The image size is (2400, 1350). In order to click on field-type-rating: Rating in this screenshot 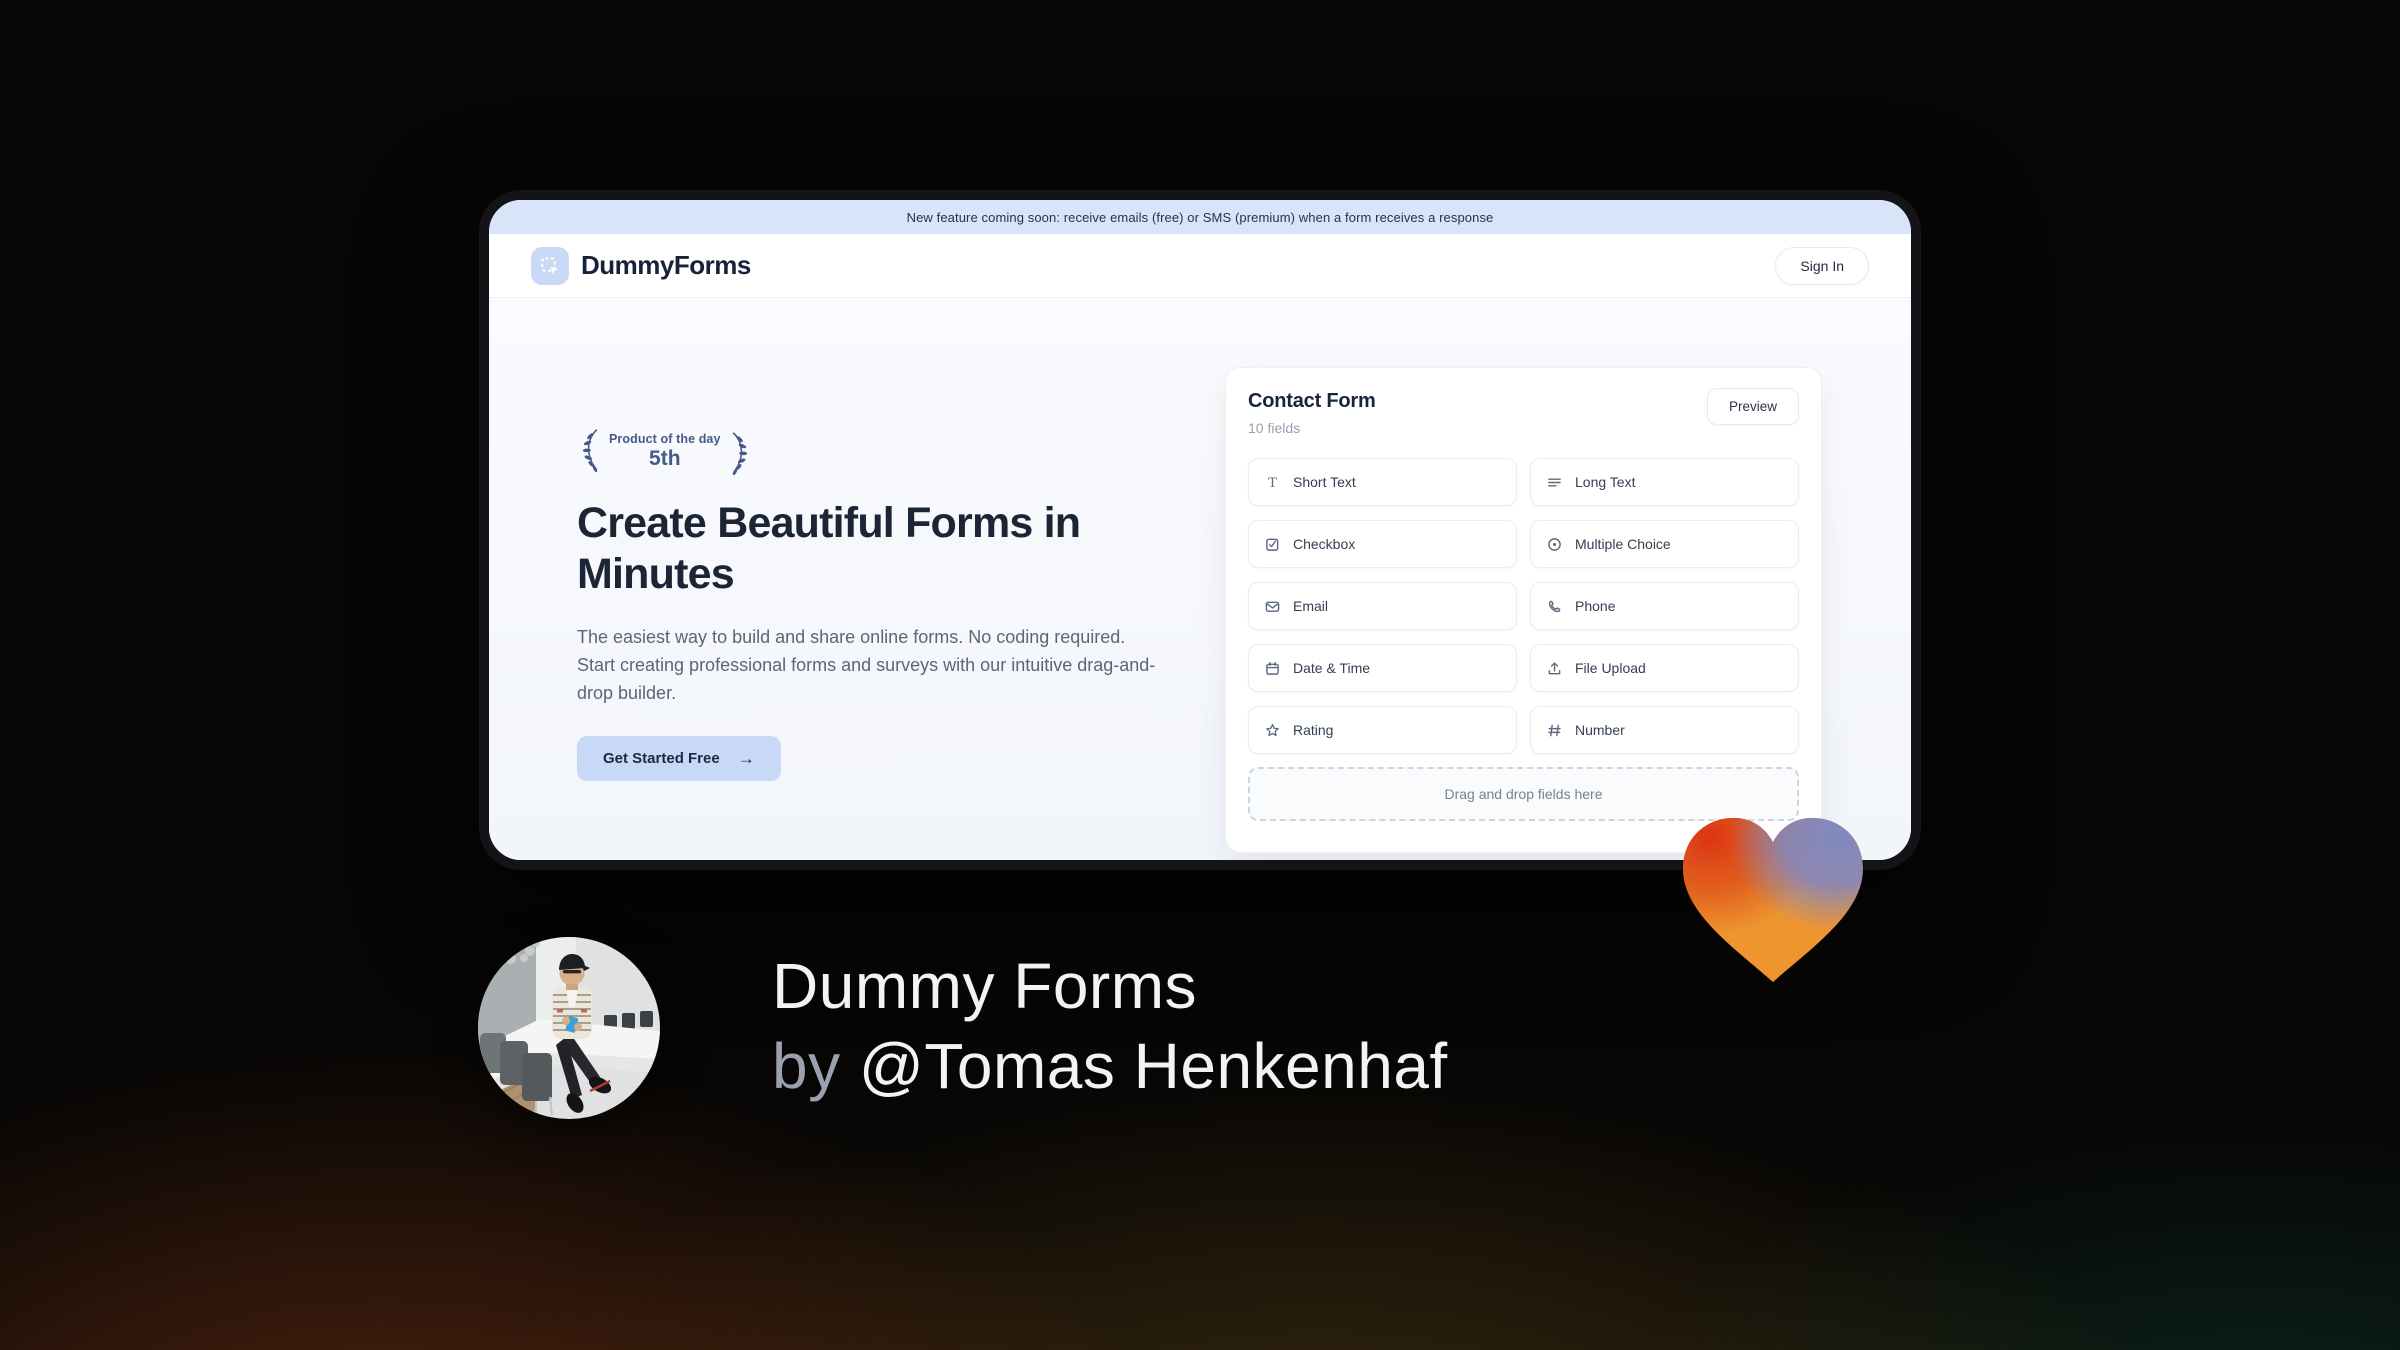, I will do `click(1382, 730)`.